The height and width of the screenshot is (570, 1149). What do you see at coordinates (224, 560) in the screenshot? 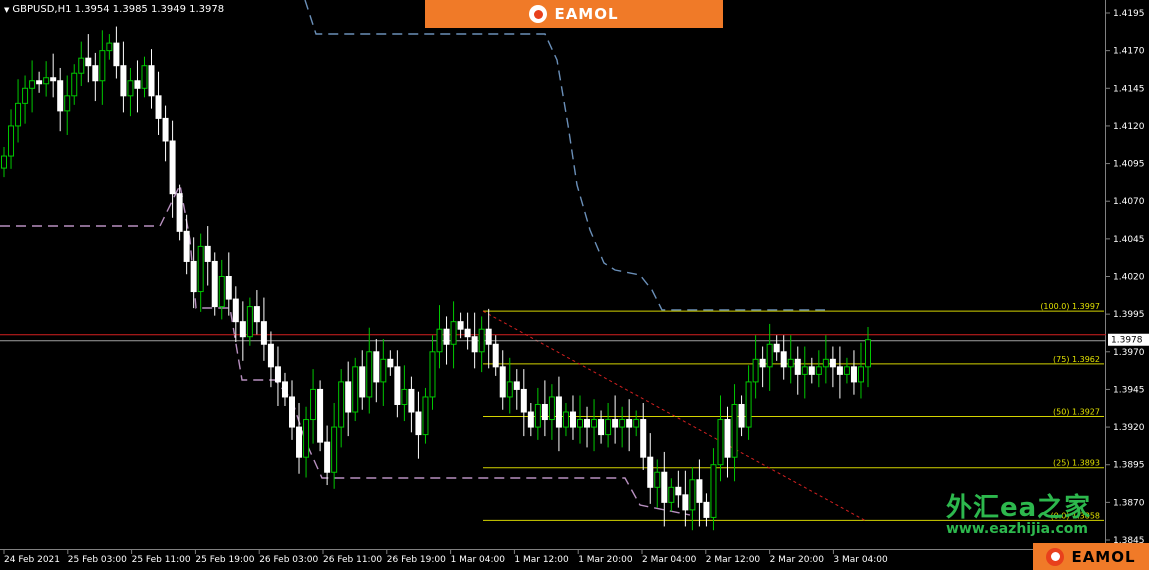
I see `time-label: 25 Feb 19:00` at bounding box center [224, 560].